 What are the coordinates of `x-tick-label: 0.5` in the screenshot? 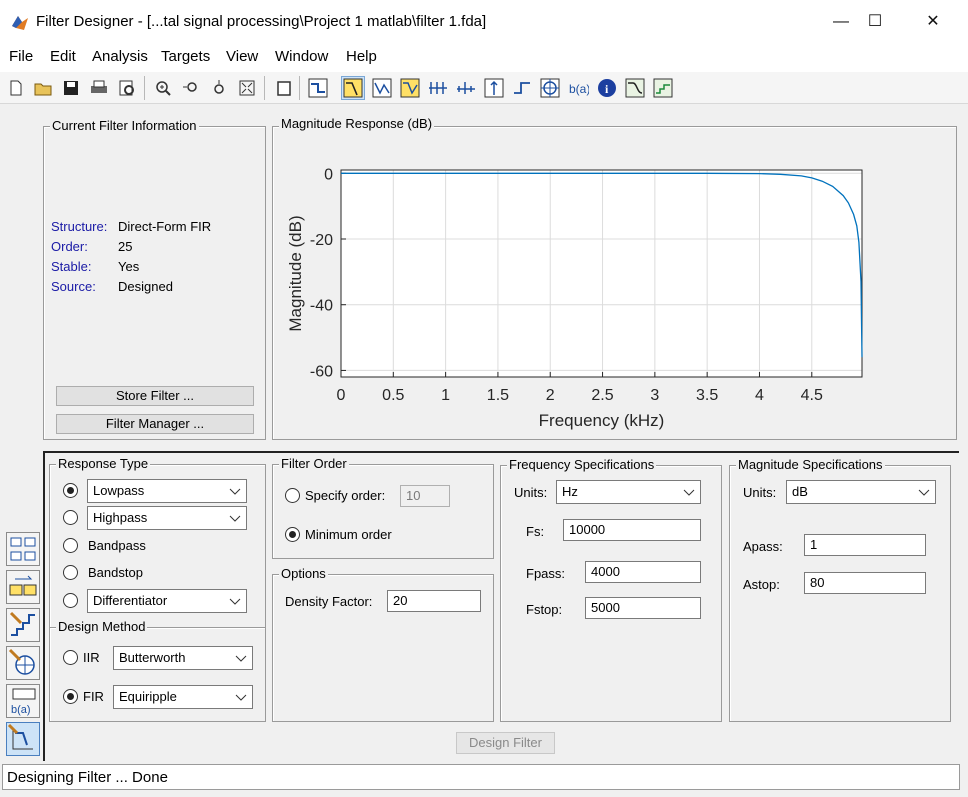 It's located at (393, 395).